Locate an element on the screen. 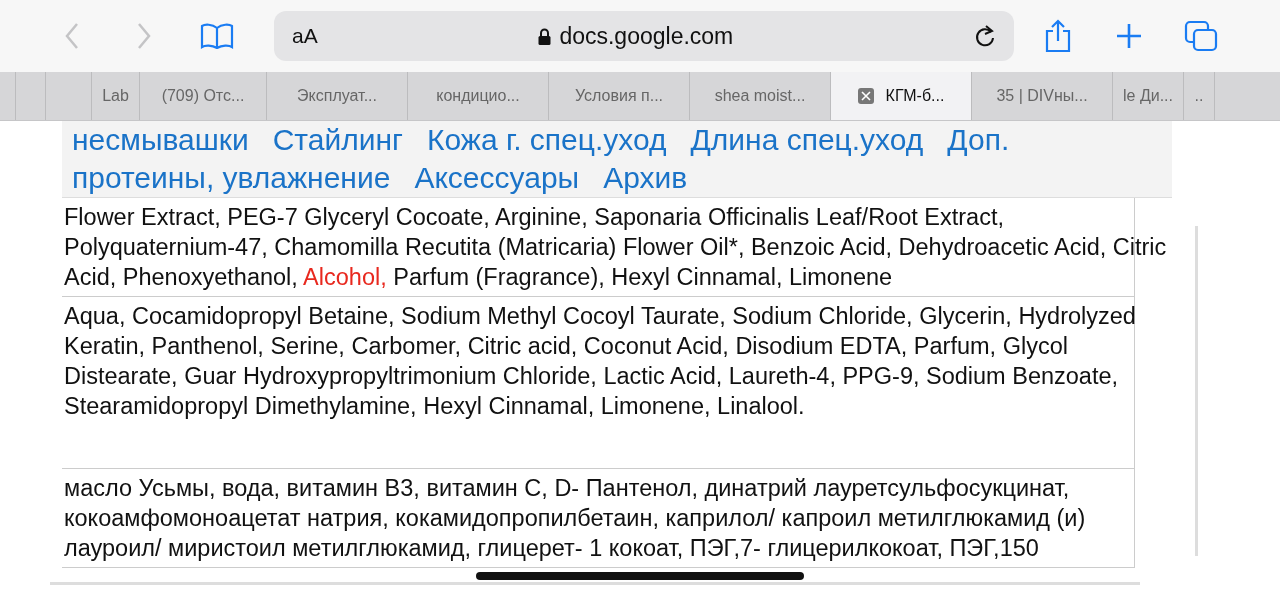 This screenshot has height=591, width=1280. text-size-button: aA is located at coordinates (305, 36).